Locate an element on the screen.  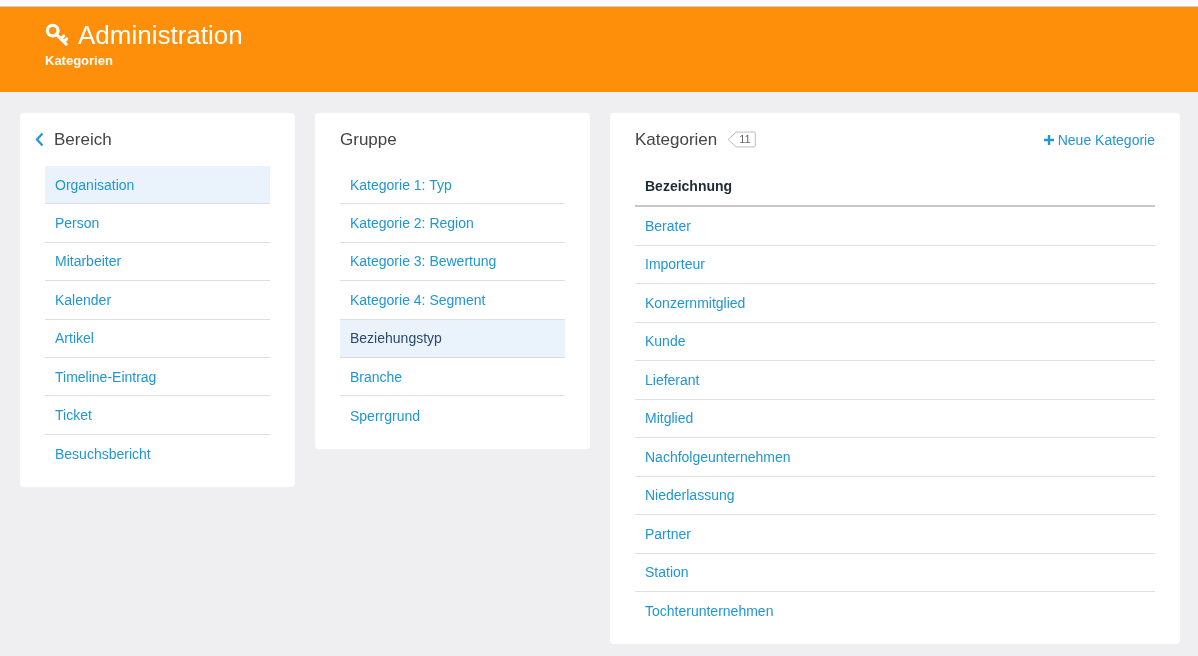
category-link: Kunde is located at coordinates (665, 341).